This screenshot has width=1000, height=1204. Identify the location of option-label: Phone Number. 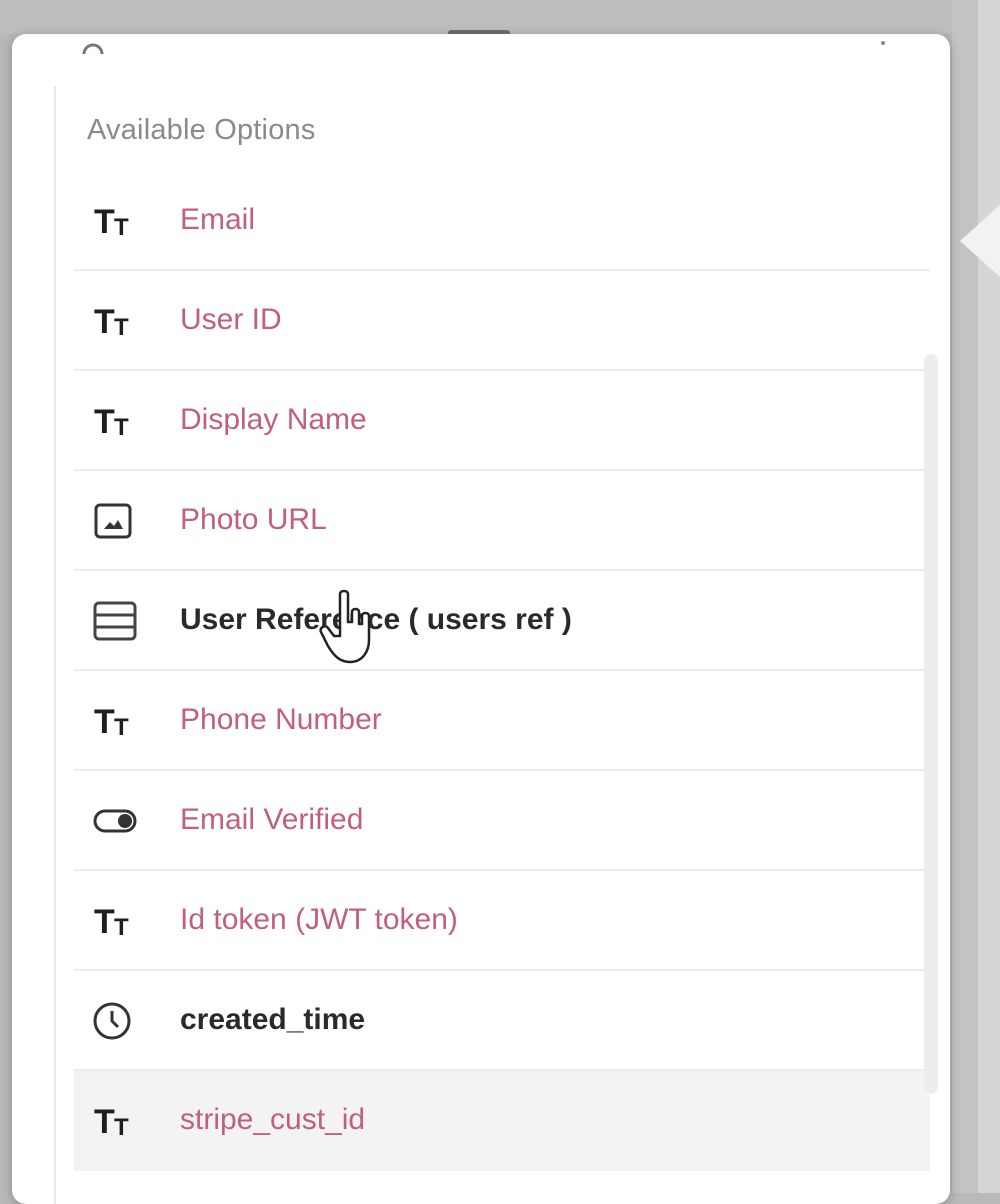
(281, 719).